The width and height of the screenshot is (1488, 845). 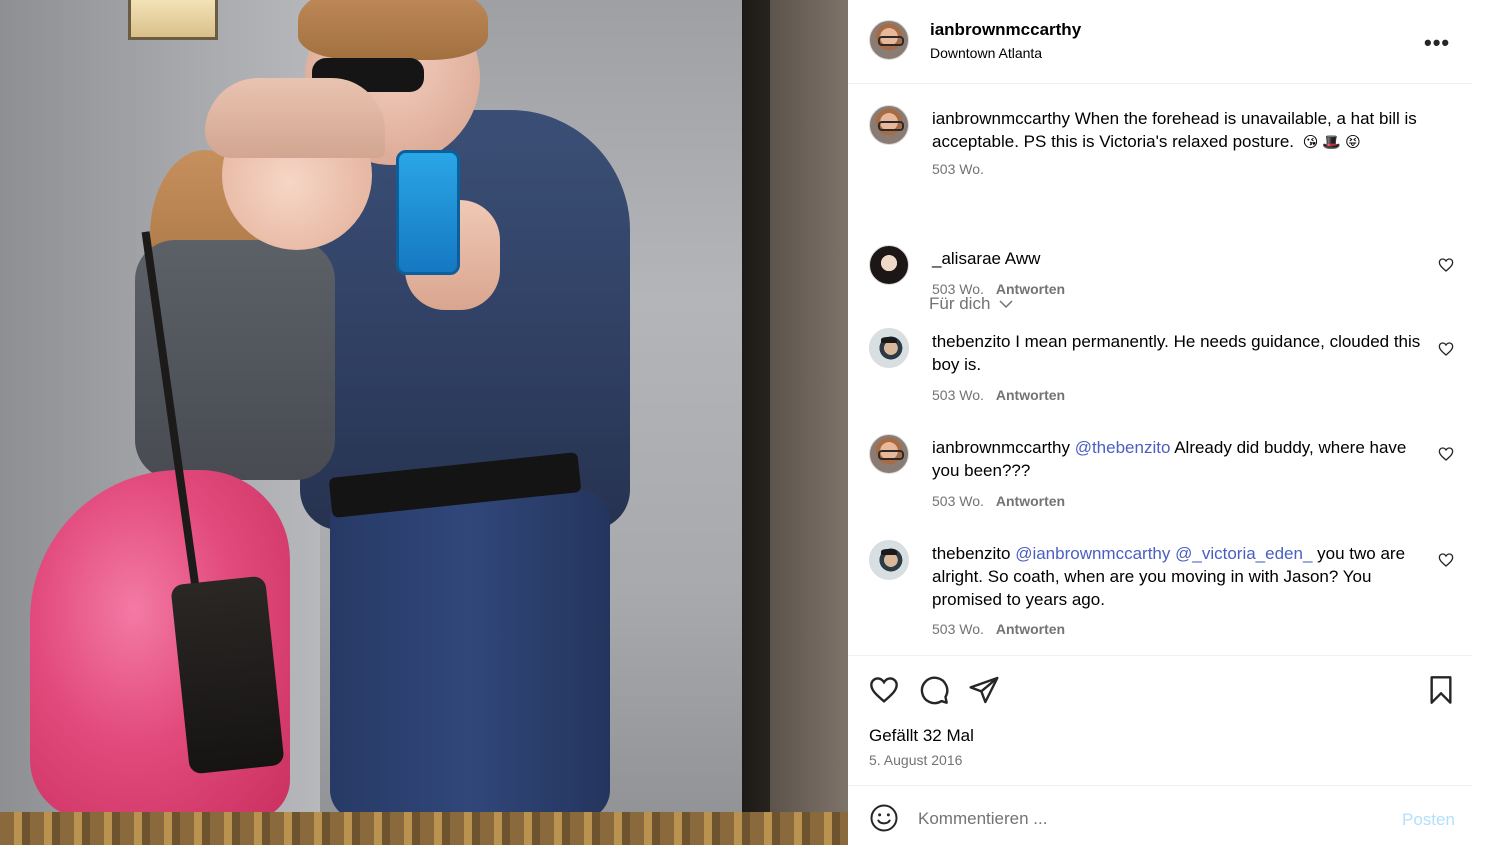 What do you see at coordinates (393, 30) in the screenshot?
I see `photo-man-hair` at bounding box center [393, 30].